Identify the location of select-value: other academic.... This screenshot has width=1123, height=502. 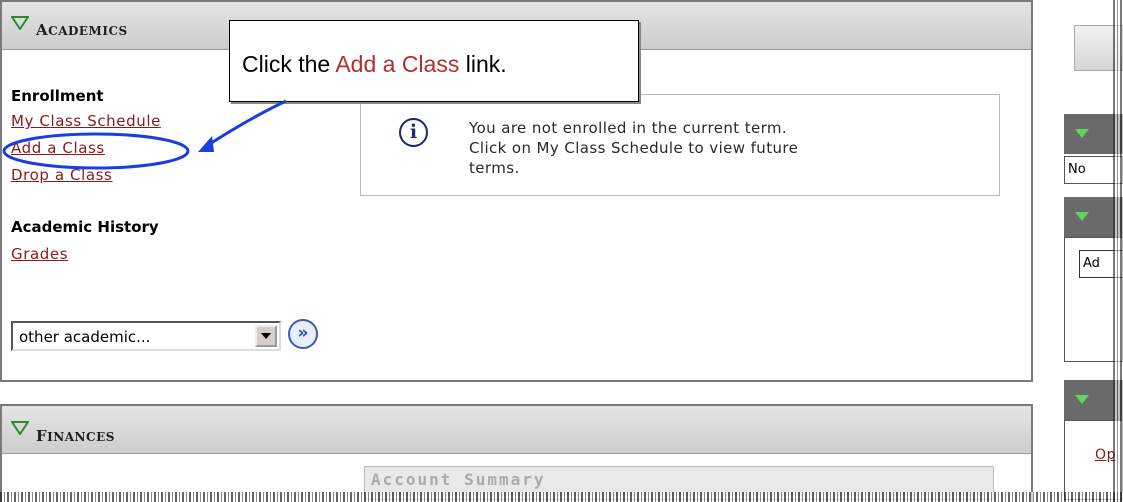
(85, 337).